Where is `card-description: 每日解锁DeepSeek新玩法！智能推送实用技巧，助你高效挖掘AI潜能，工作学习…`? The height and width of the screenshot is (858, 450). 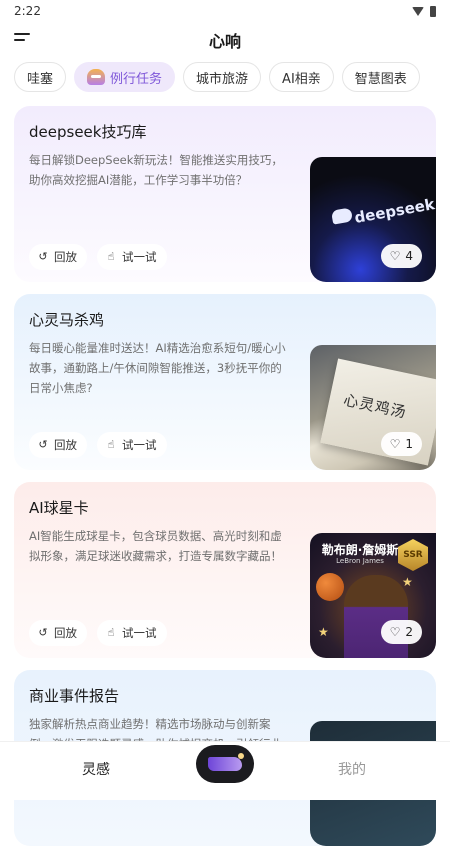 card-description: 每日解锁DeepSeek新玩法！智能推送实用技巧，助你高效挖掘AI潜能，工作学习… is located at coordinates (156, 170).